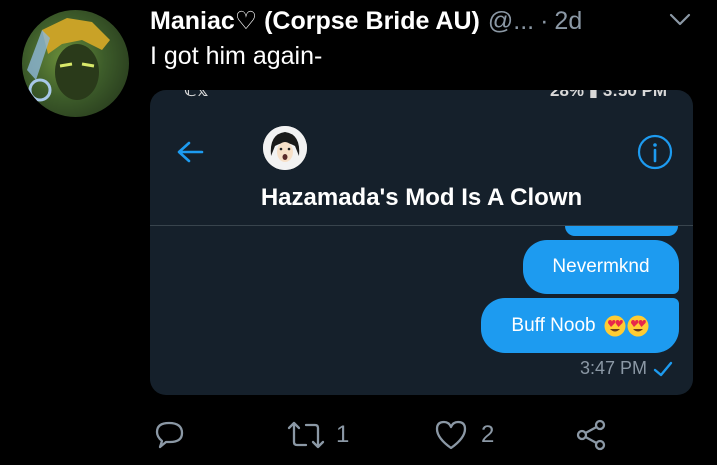  What do you see at coordinates (236, 56) in the screenshot?
I see `tweet-text: I got him again-` at bounding box center [236, 56].